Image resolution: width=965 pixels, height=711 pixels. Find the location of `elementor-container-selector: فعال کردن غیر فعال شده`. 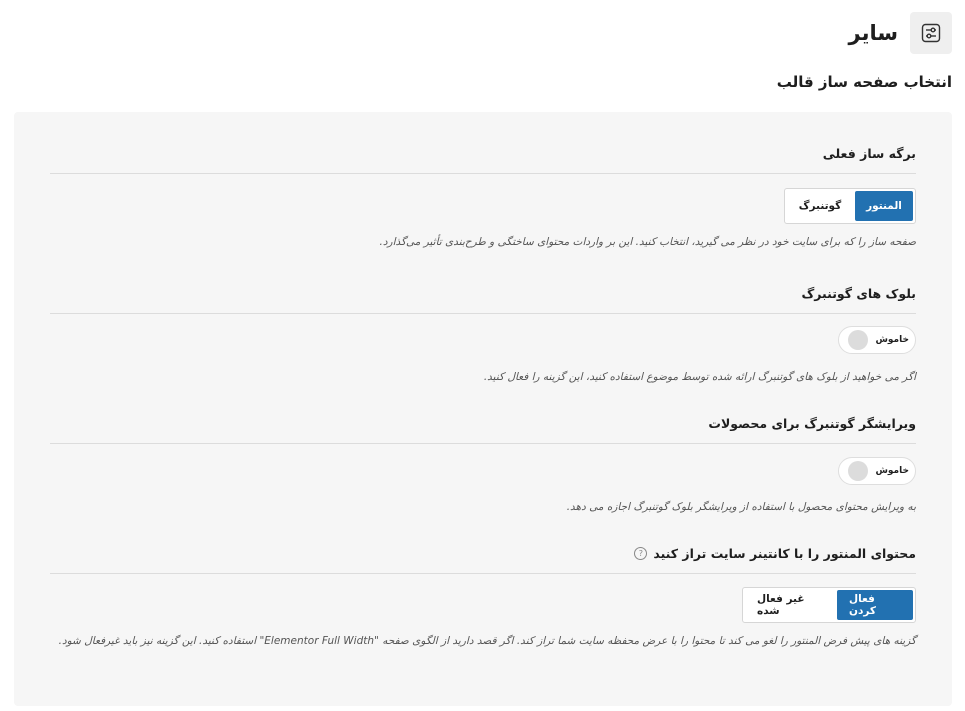

elementor-container-selector: فعال کردن غیر فعال شده is located at coordinates (829, 605).